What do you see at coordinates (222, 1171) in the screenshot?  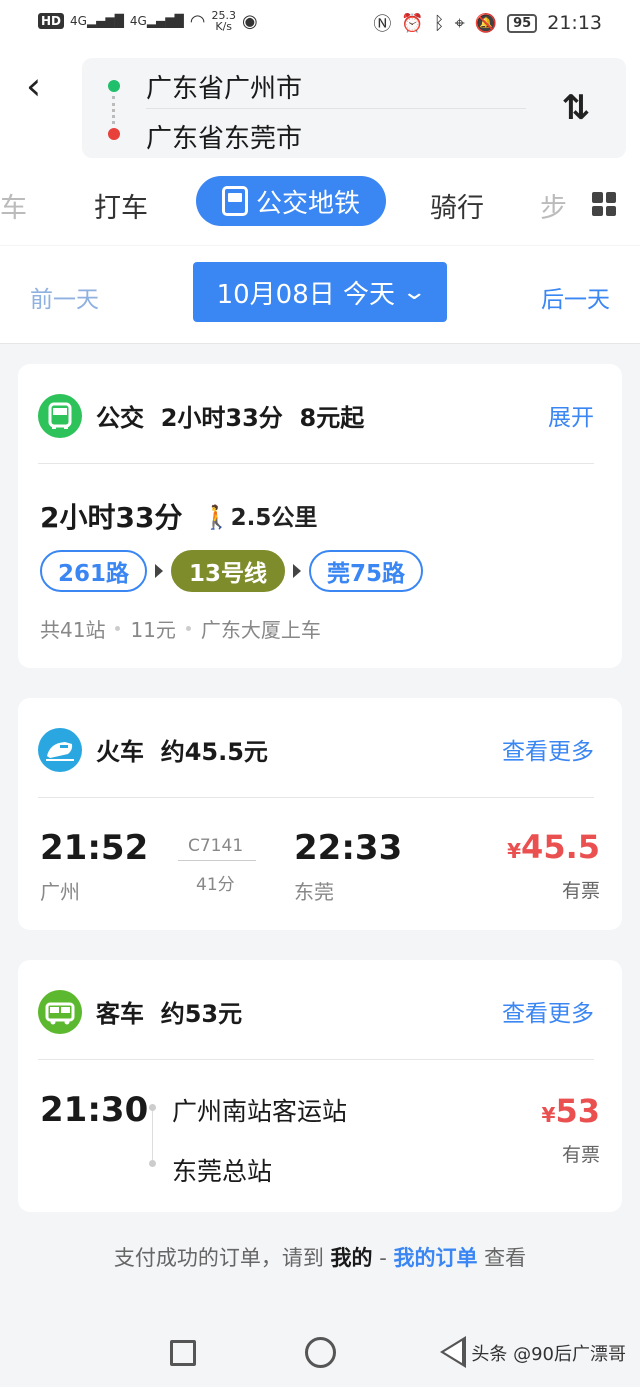 I see `coach-destination-station: 东莞总站` at bounding box center [222, 1171].